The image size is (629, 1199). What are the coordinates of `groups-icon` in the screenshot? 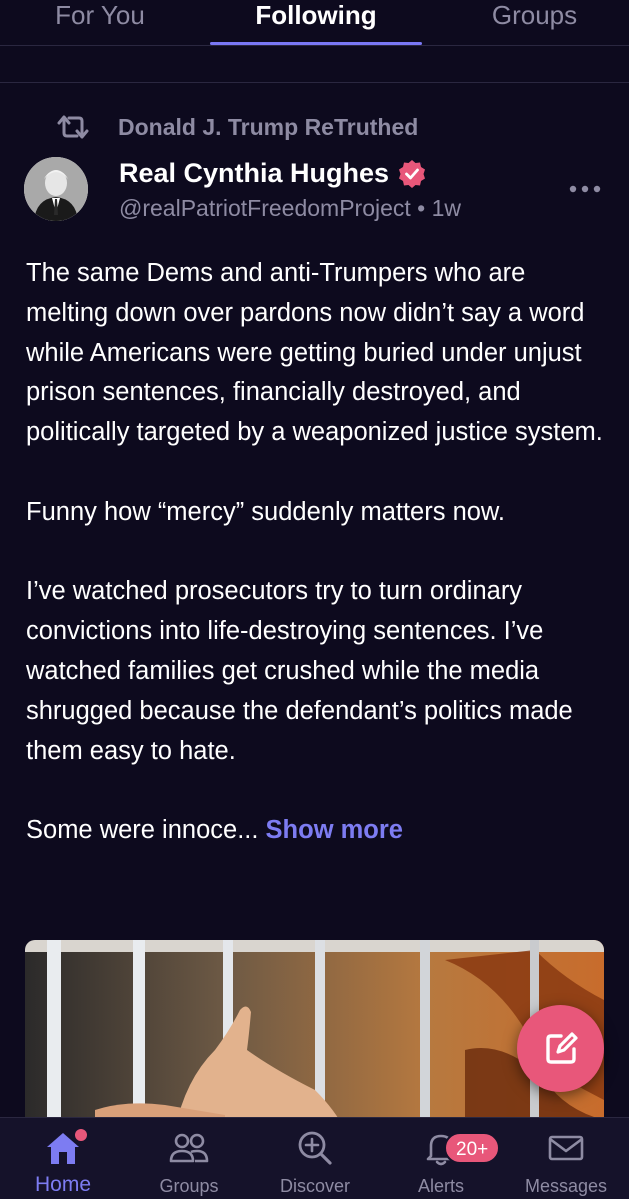 It's located at (189, 1148).